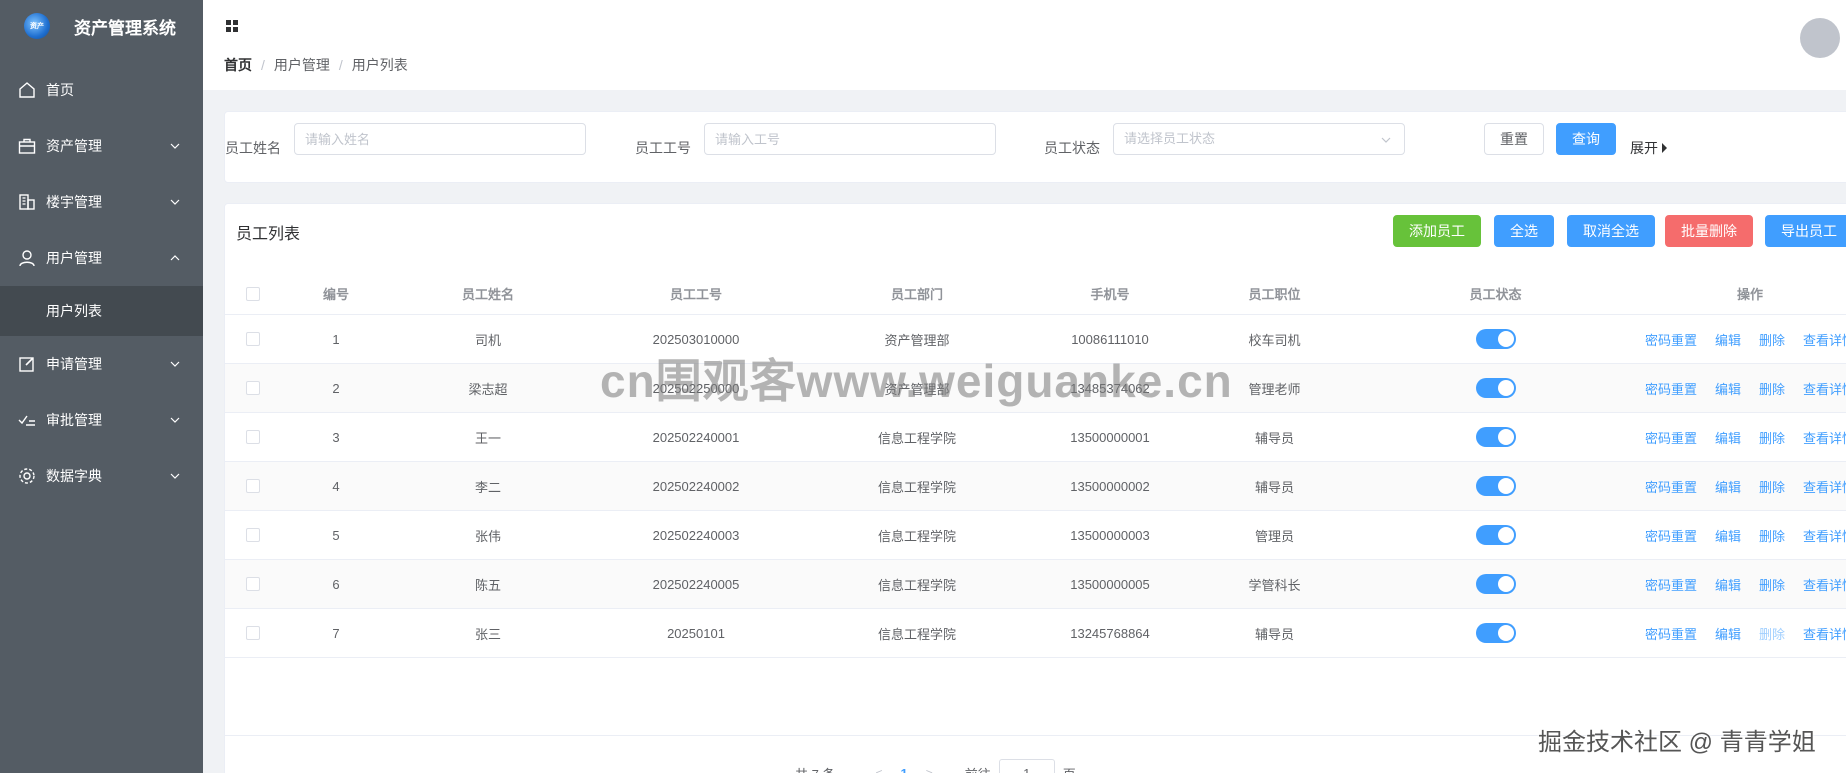 The height and width of the screenshot is (773, 1846). What do you see at coordinates (74, 364) in the screenshot?
I see `sidebar-item-label: 申请管理` at bounding box center [74, 364].